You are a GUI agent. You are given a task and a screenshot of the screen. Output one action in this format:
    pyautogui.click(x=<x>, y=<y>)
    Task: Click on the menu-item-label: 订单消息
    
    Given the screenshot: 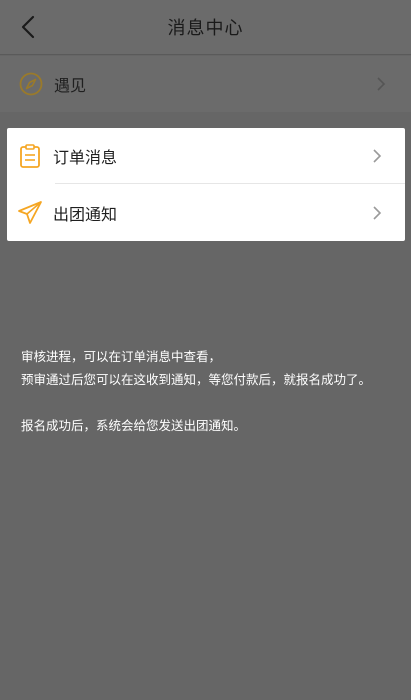 What is the action you would take?
    pyautogui.click(x=85, y=157)
    